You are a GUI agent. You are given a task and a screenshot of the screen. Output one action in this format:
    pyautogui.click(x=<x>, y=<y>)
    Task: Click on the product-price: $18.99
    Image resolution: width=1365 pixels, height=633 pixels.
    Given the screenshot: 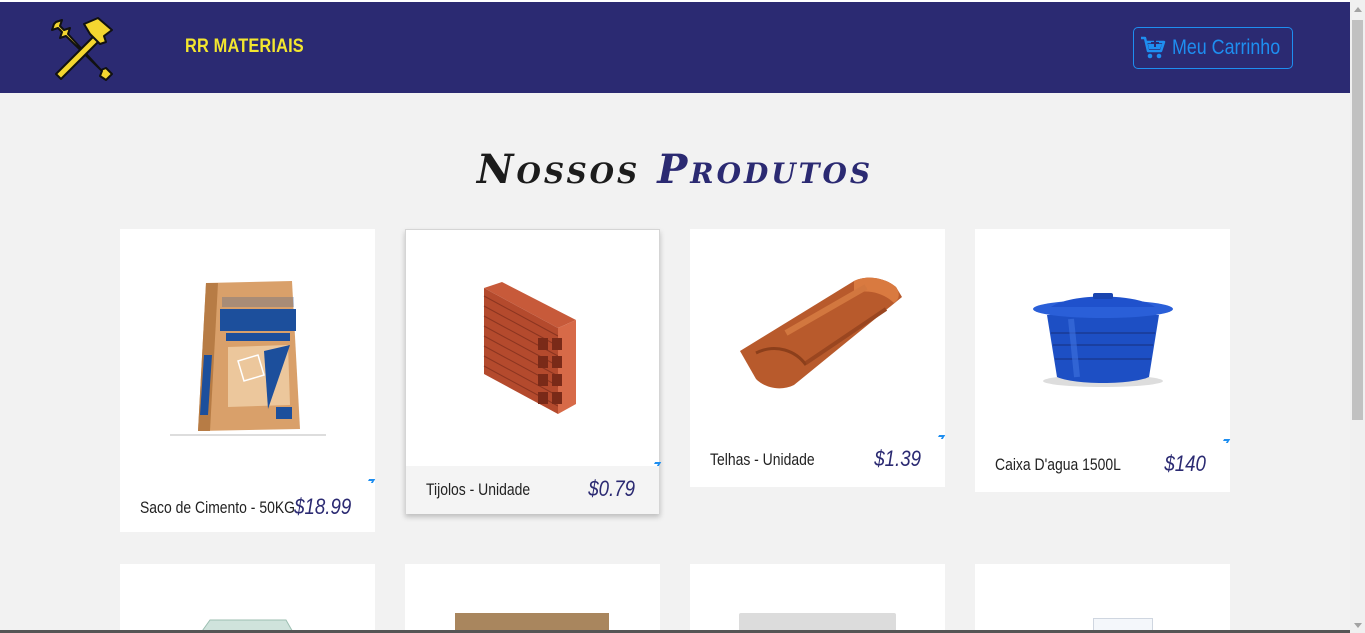 What is the action you would take?
    pyautogui.click(x=322, y=506)
    